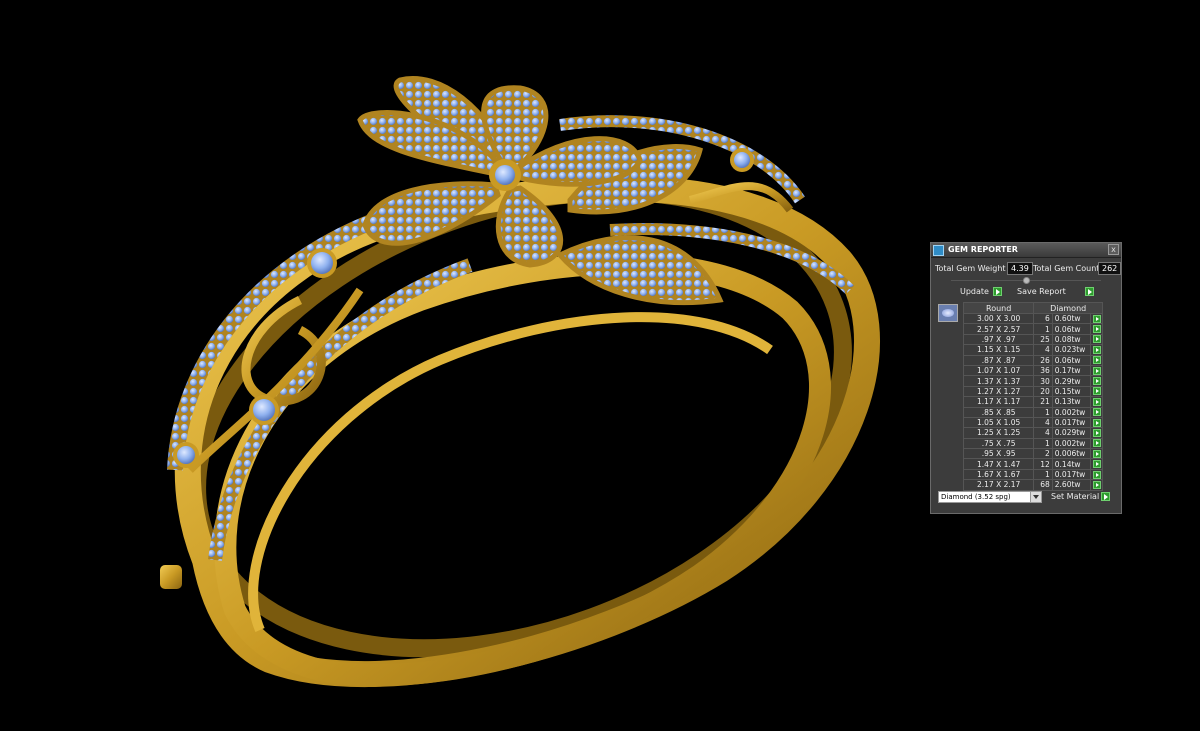 This screenshot has width=1200, height=731. What do you see at coordinates (1032, 433) in the screenshot?
I see `table-row: 1.25 X 1.25 4 0.029tw` at bounding box center [1032, 433].